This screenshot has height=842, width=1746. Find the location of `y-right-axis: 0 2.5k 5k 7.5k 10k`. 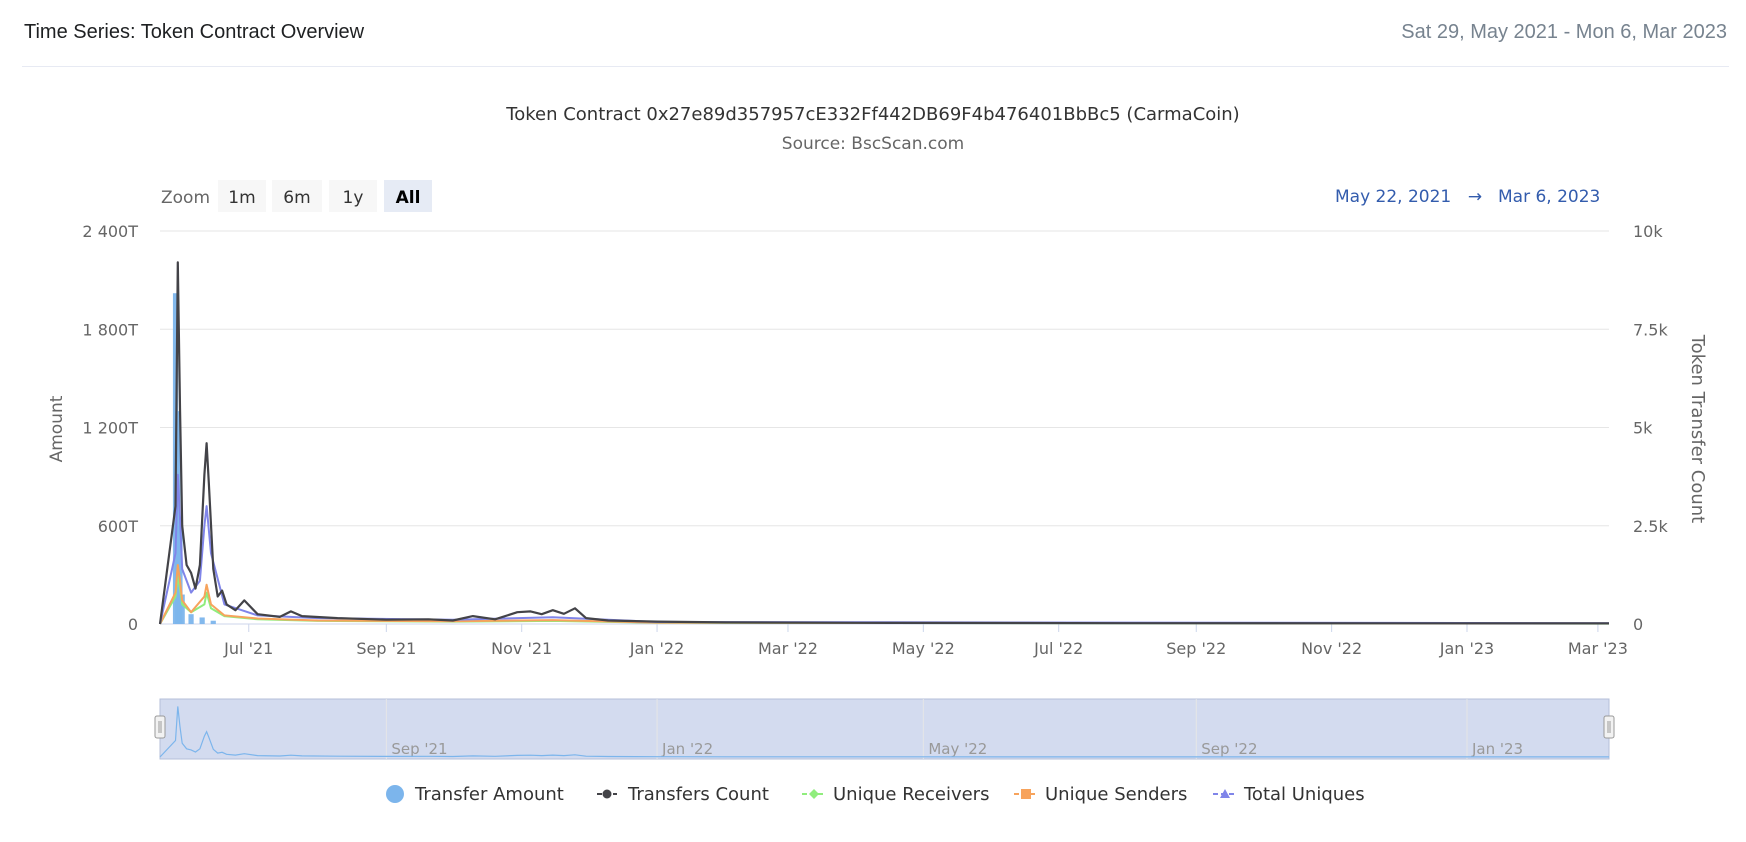

y-right-axis: 0 2.5k 5k 7.5k 10k is located at coordinates (1650, 428).